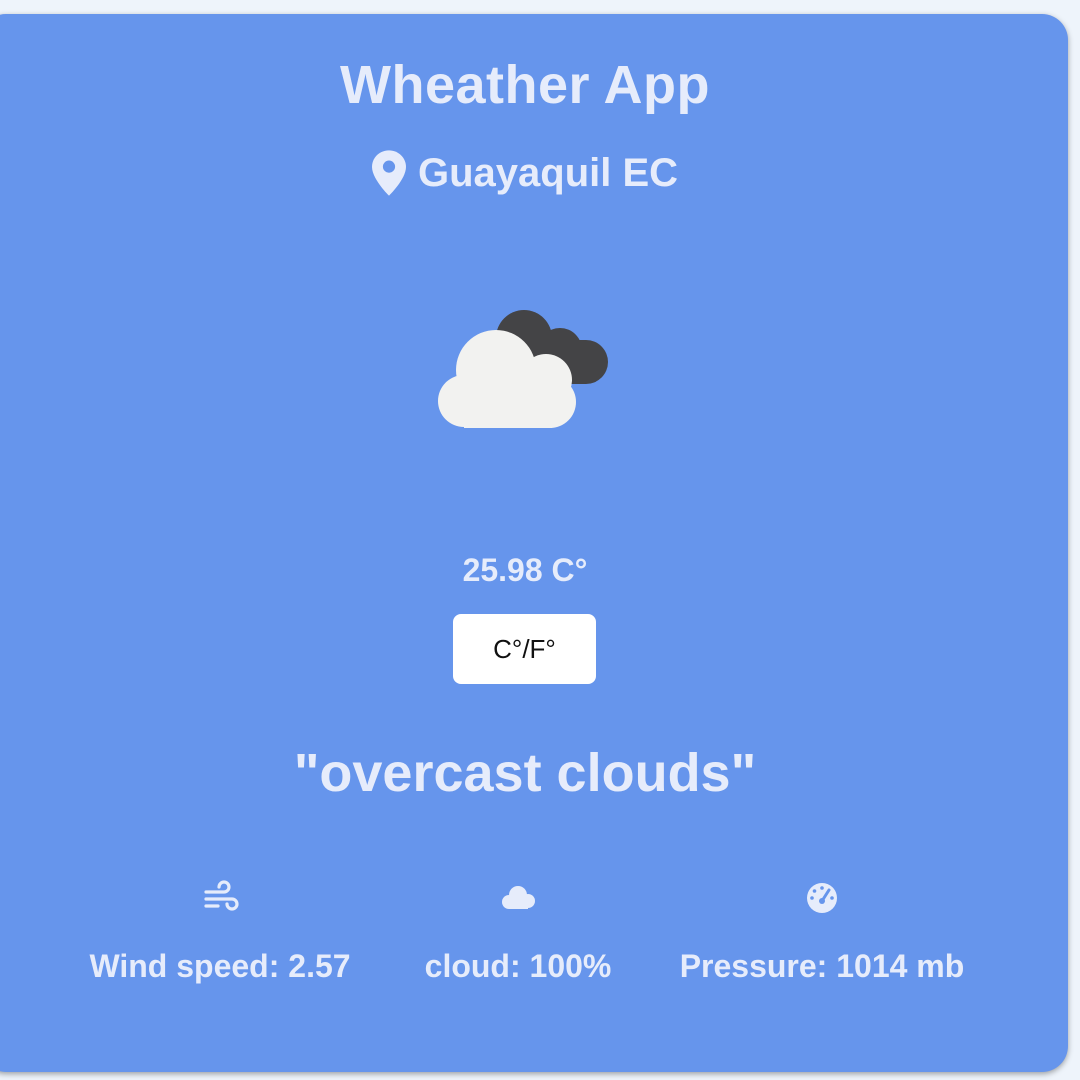  Describe the element at coordinates (518, 897) in the screenshot. I see `cloud-icon` at that location.